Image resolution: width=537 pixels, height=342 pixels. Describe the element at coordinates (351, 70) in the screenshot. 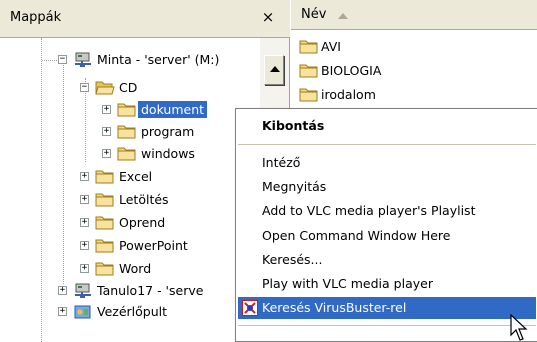

I see `file-item-label: BIOLOGIA` at that location.